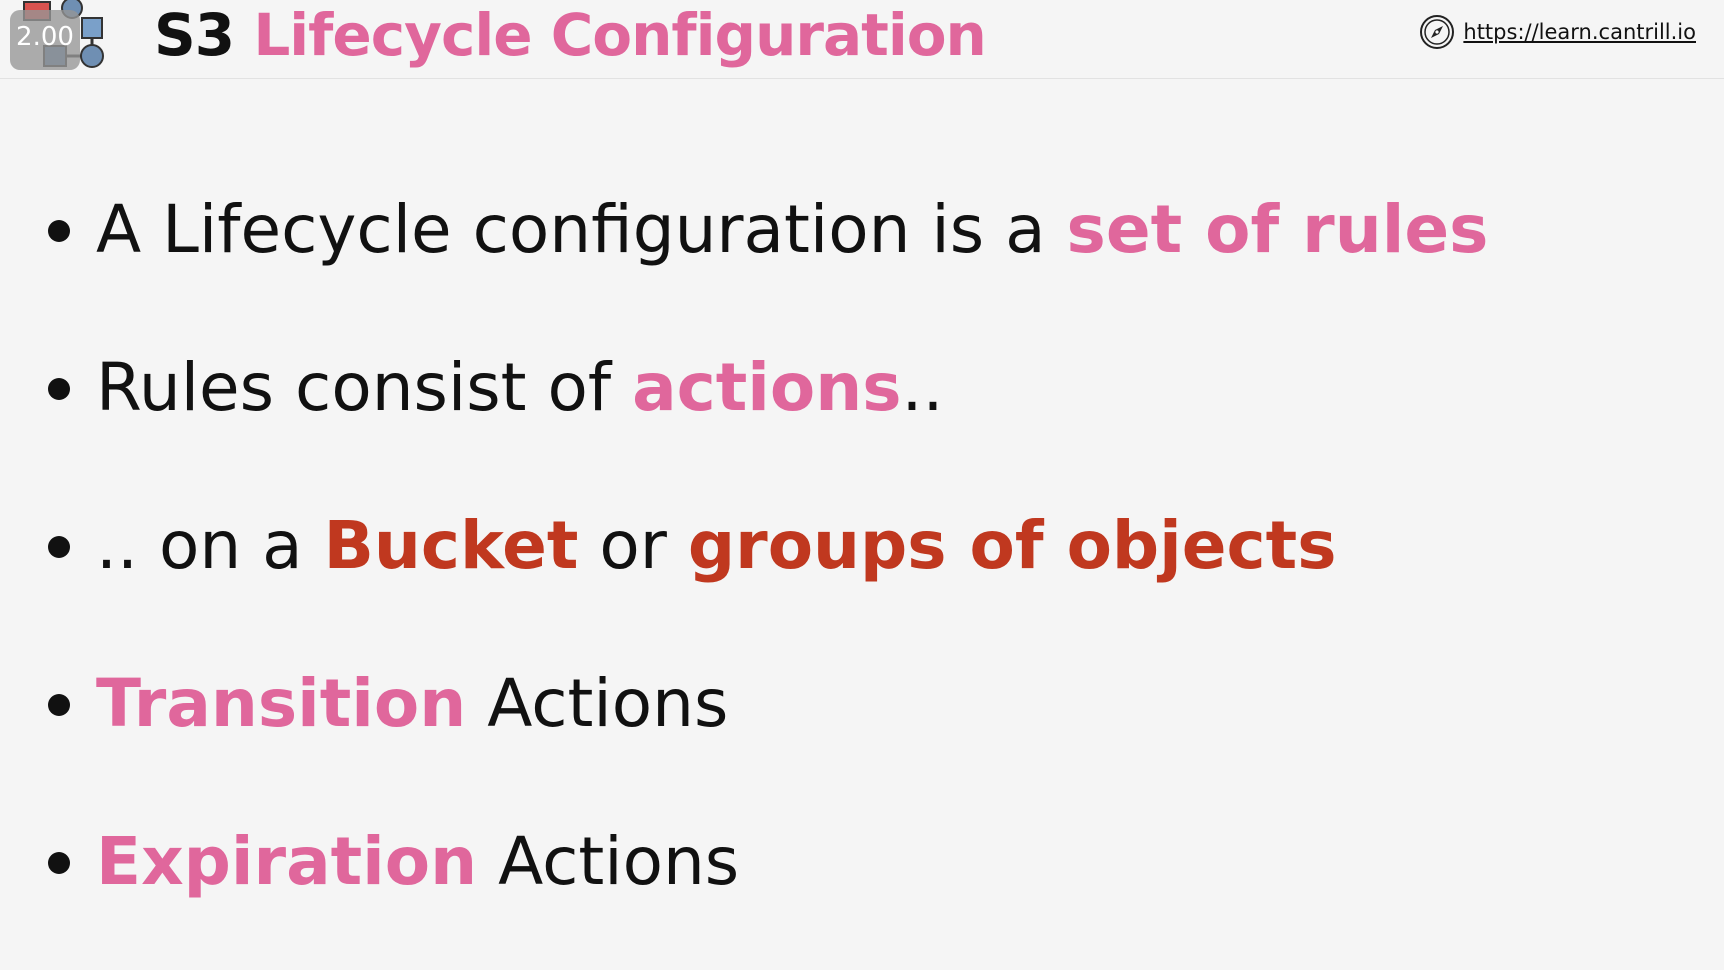  I want to click on bullet-text: .. on a, so click(210, 545).